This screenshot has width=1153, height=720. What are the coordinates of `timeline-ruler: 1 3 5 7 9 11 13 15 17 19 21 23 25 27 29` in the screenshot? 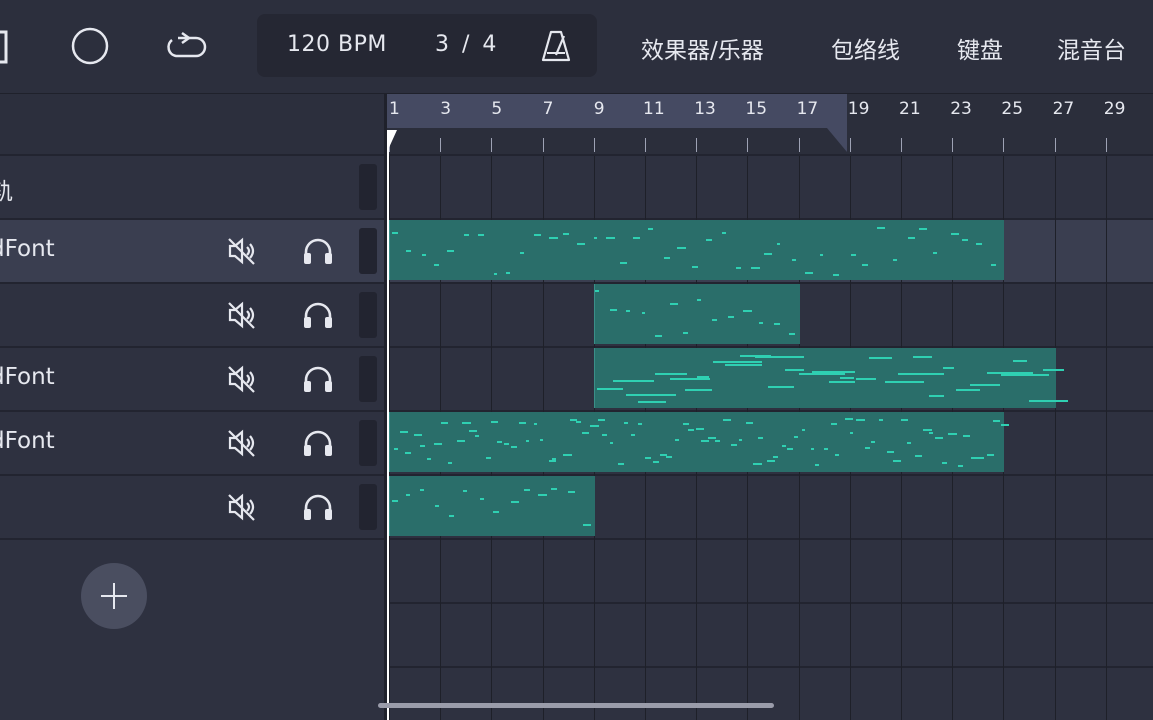 It's located at (770, 125).